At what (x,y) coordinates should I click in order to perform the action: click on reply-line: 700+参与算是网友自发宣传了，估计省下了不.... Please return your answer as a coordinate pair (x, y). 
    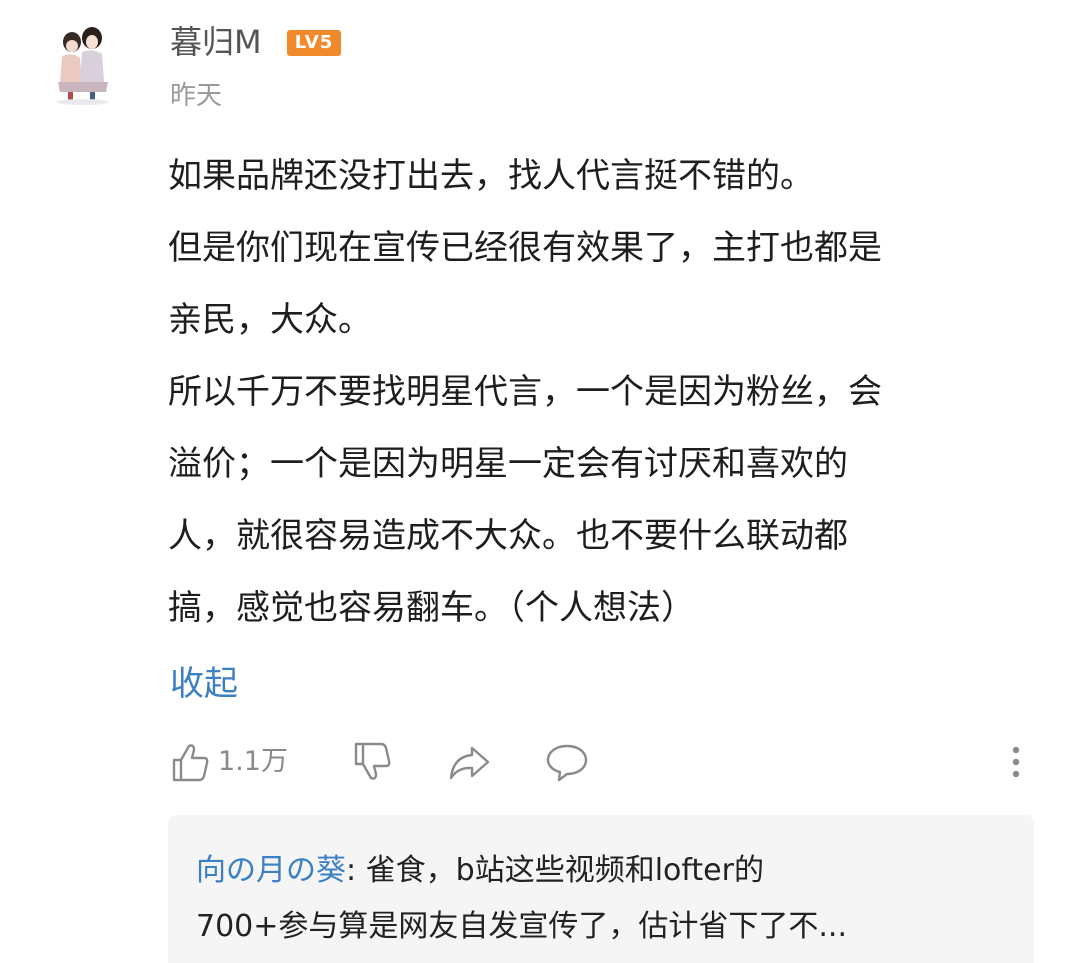
    Looking at the image, I should click on (522, 926).